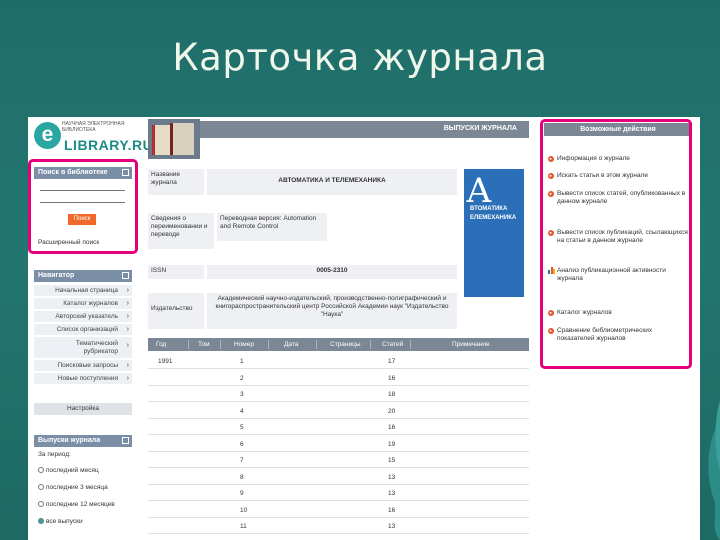  I want to click on cell-number: 1, so click(242, 361).